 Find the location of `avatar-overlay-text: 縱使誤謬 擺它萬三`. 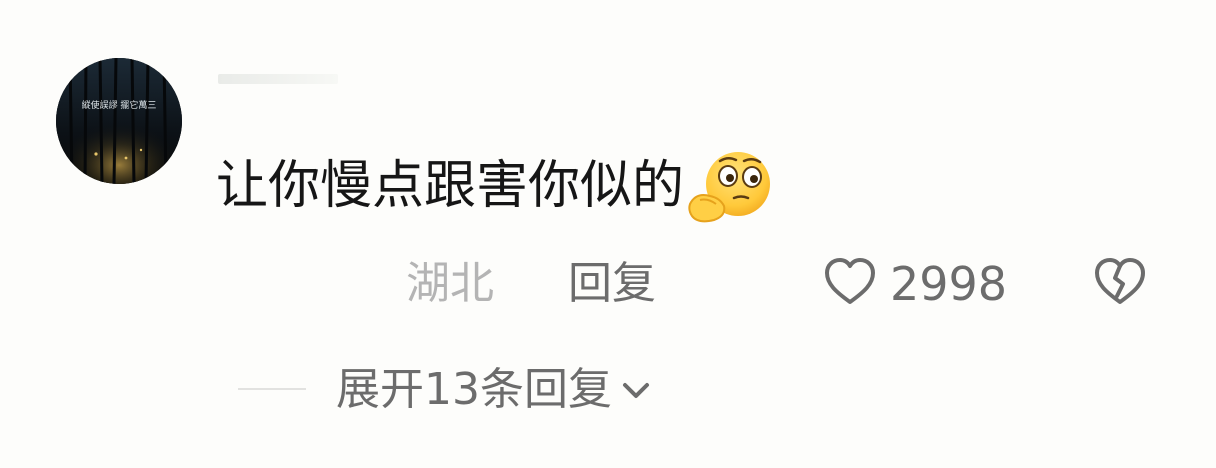

avatar-overlay-text: 縱使誤謬 擺它萬三 is located at coordinates (119, 105).